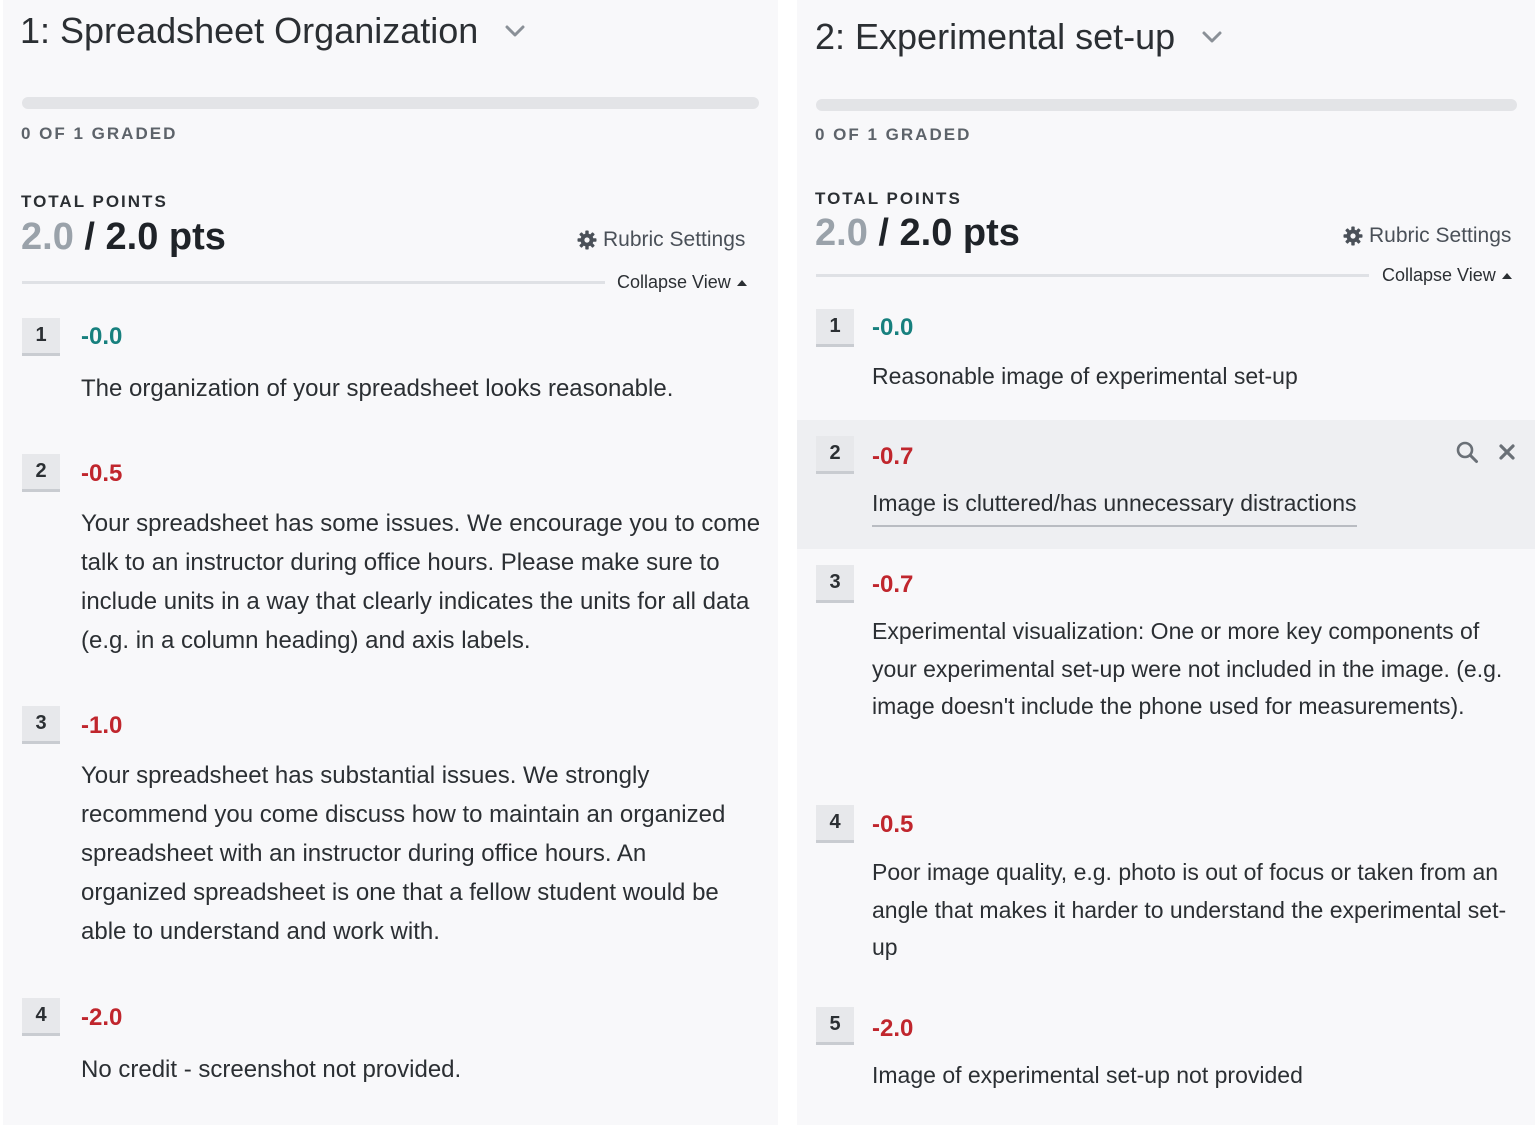  What do you see at coordinates (426, 1069) in the screenshot?
I see `rubric-item-description: No credit - screenshot not provided.` at bounding box center [426, 1069].